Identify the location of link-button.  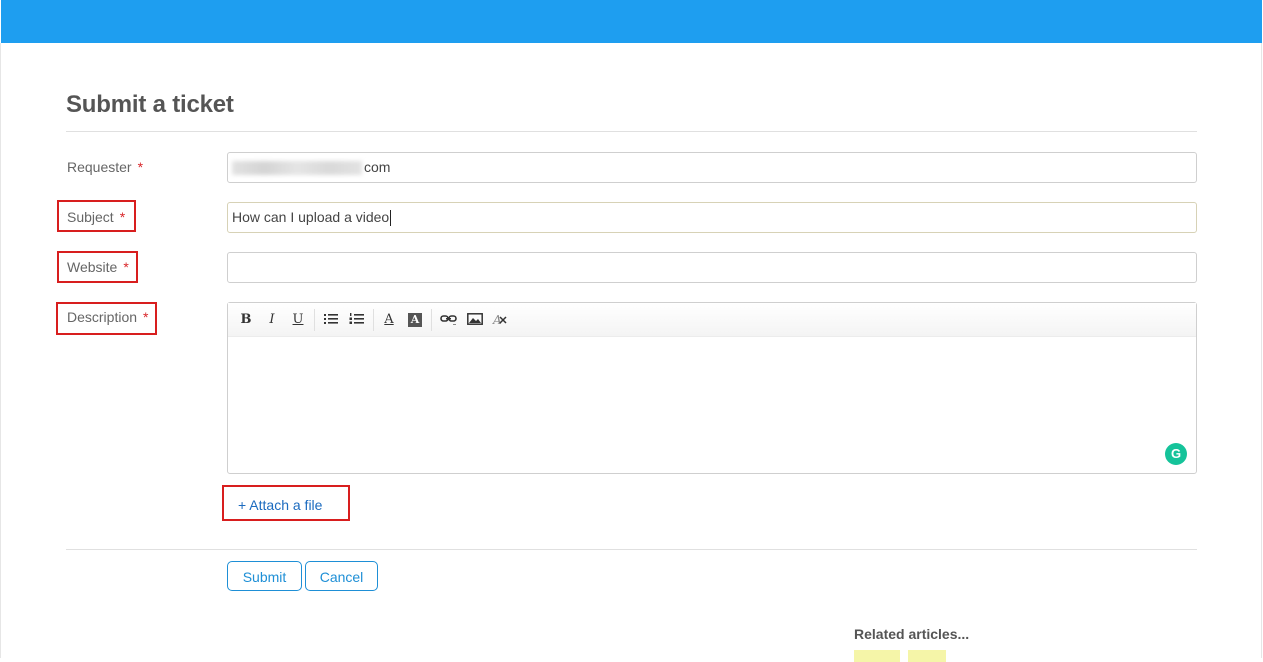
(449, 320).